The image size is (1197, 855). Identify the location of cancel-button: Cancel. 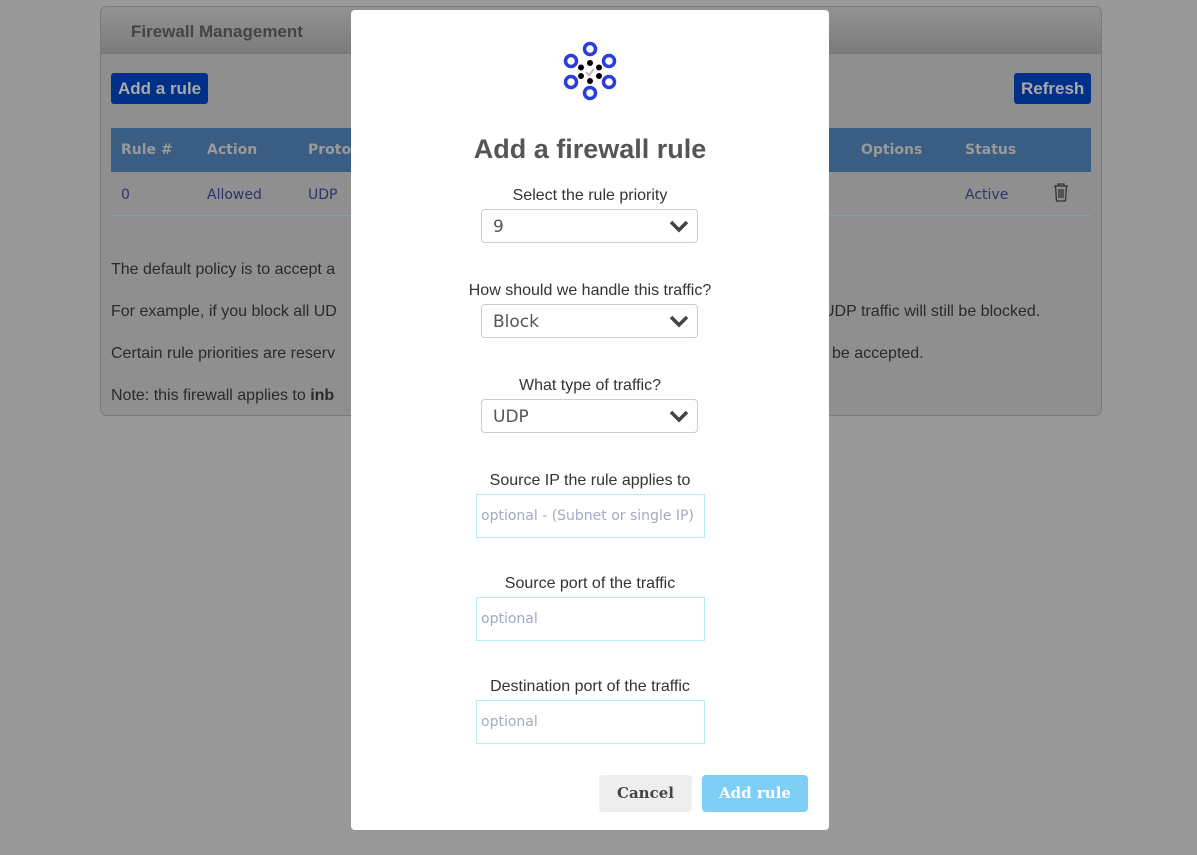
(645, 793).